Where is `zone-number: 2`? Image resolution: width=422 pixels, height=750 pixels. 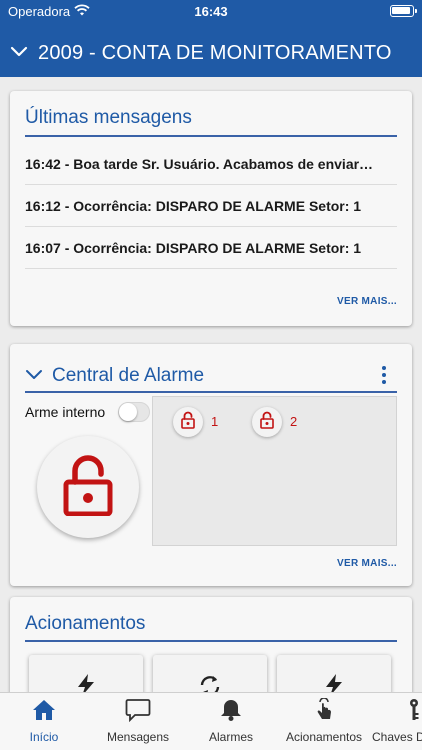
zone-number: 2 is located at coordinates (294, 421).